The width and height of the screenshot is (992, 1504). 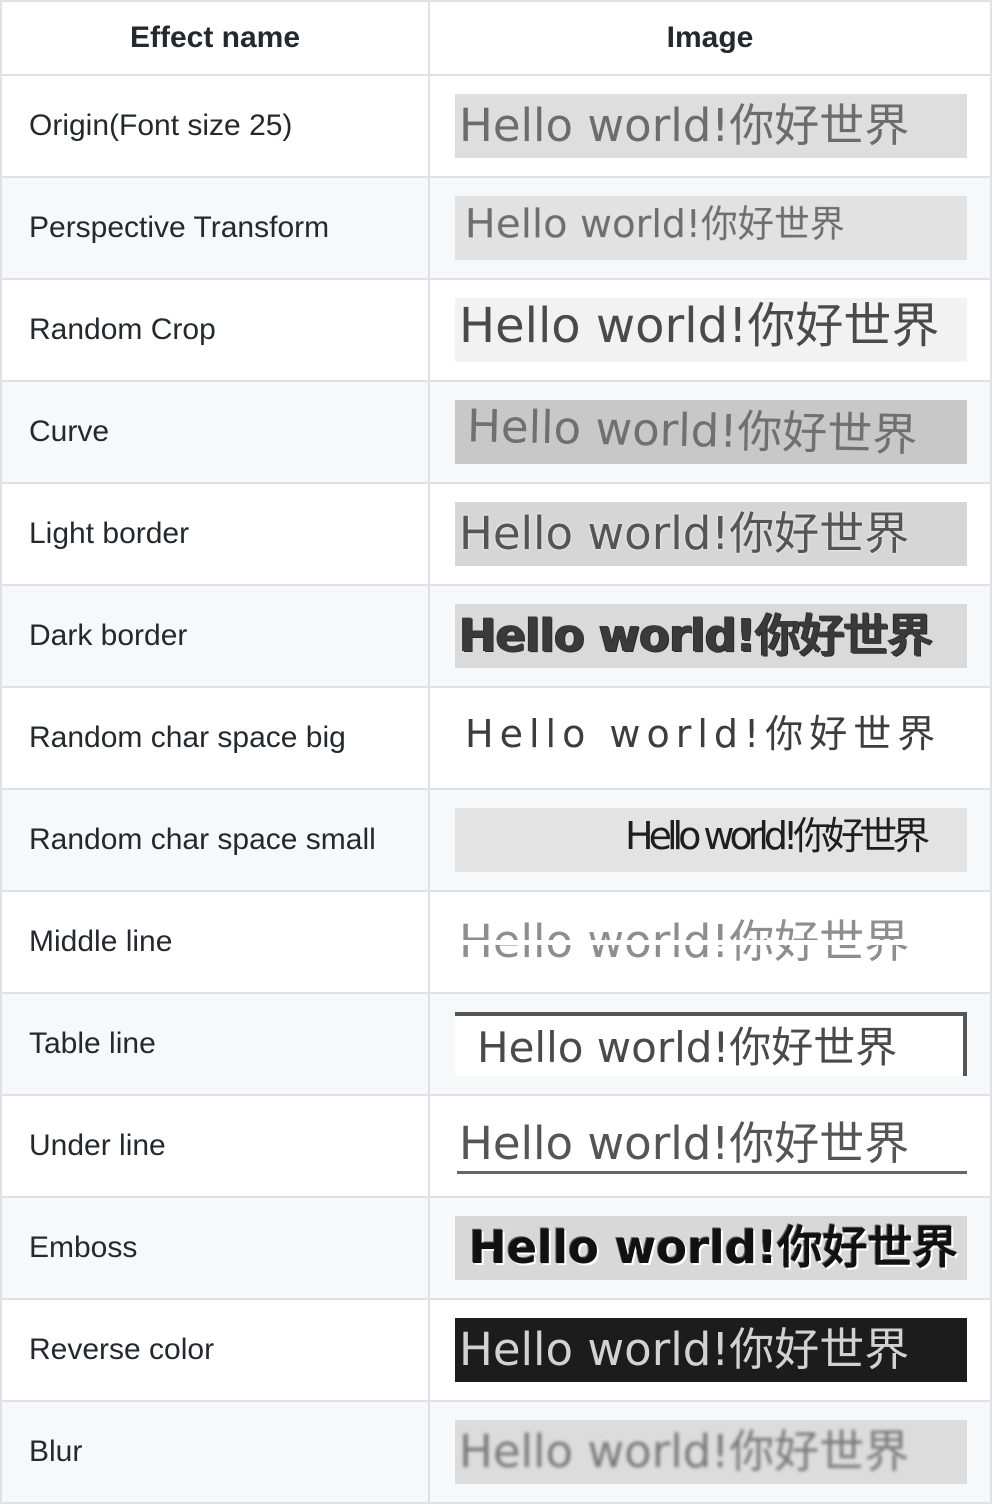 What do you see at coordinates (215, 1044) in the screenshot?
I see `effect-name: Table line` at bounding box center [215, 1044].